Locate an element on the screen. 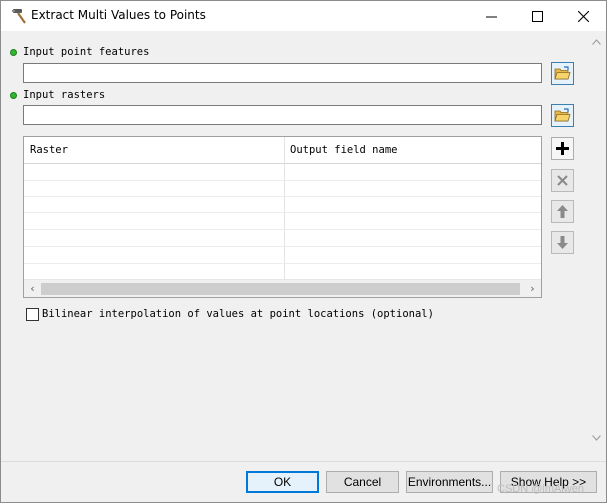  close-button is located at coordinates (583, 16).